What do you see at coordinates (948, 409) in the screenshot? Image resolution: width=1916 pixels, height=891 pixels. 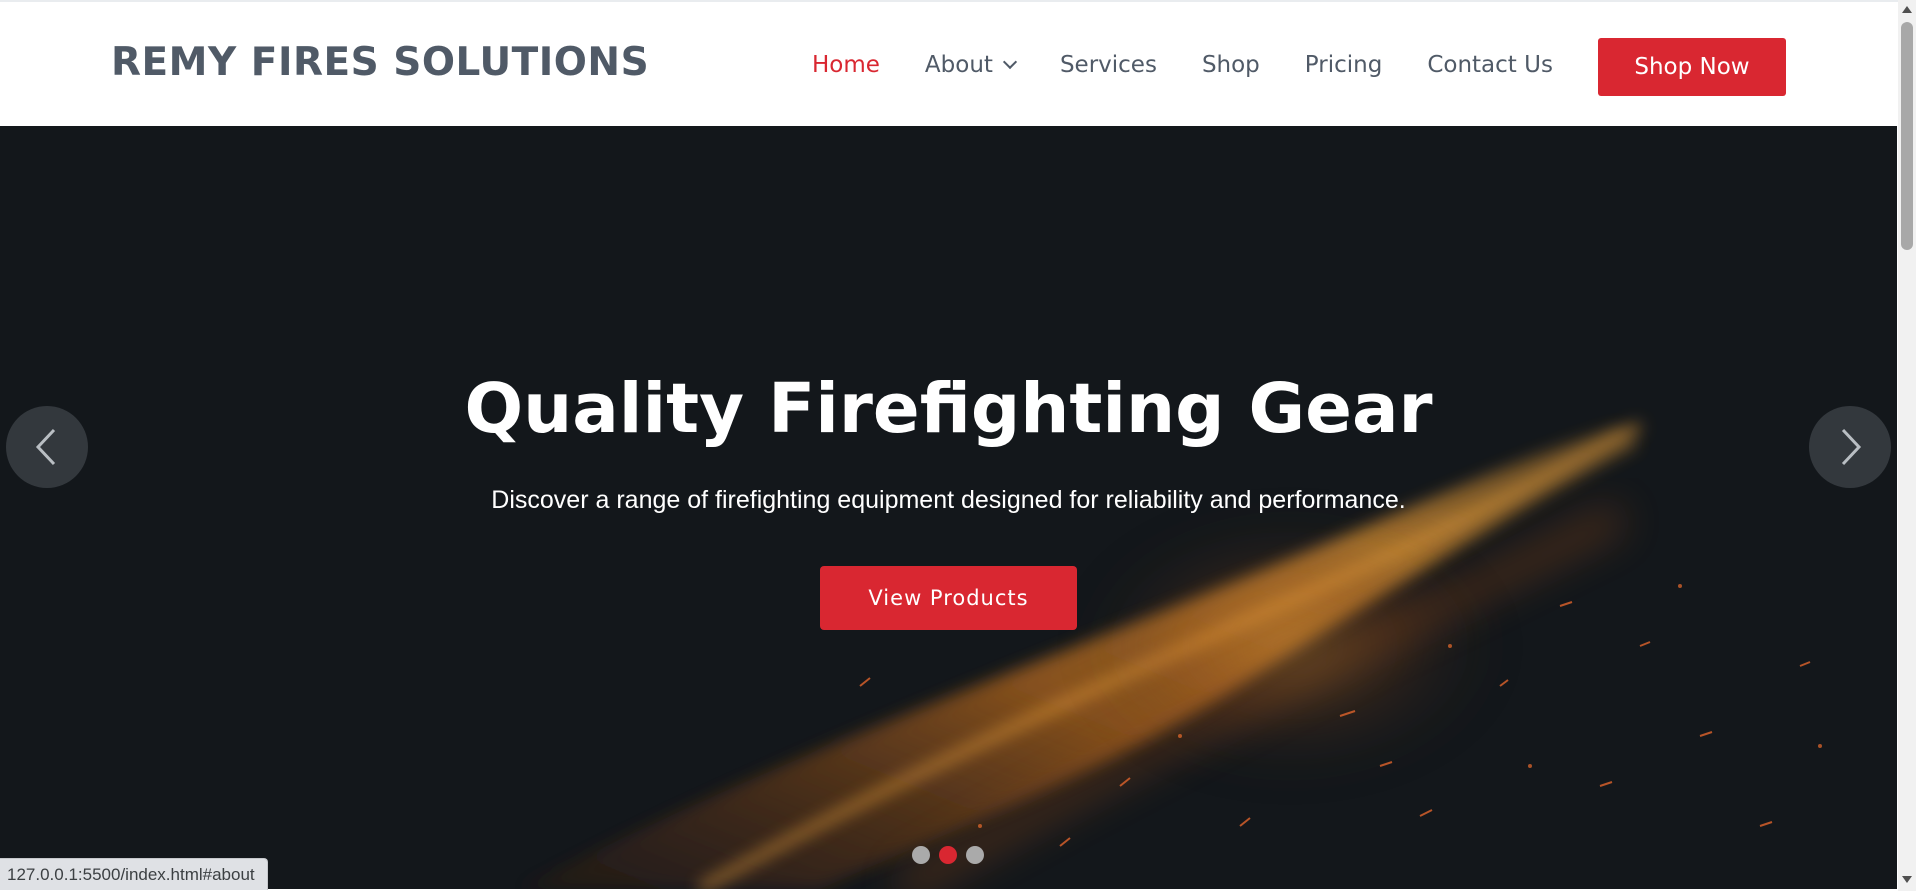 I see `hero-title: Quality Firefighting Gear` at bounding box center [948, 409].